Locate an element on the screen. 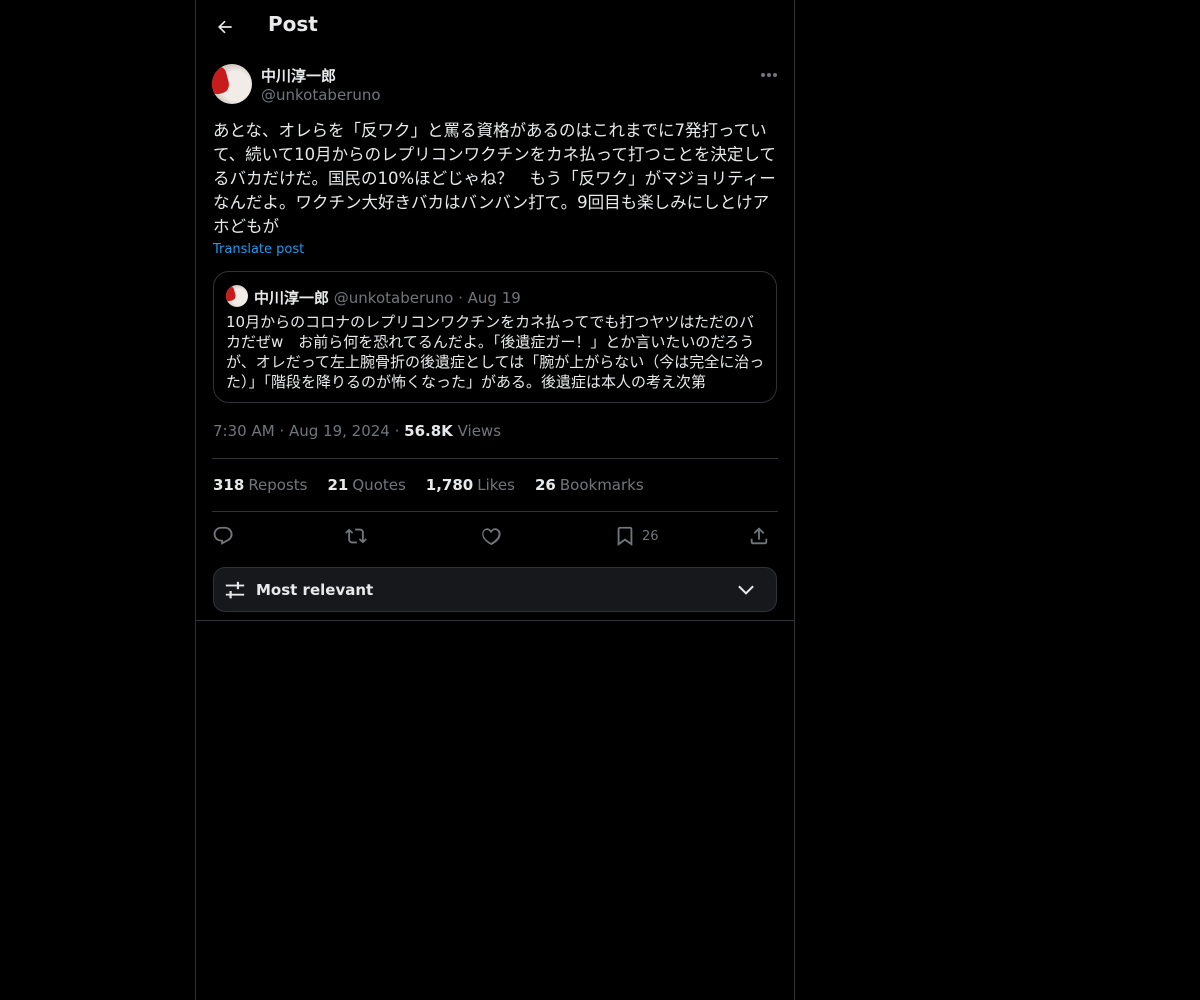  quote-header: 中川淳一郎 @unkotaberuno · Aug 19 is located at coordinates (387, 297).